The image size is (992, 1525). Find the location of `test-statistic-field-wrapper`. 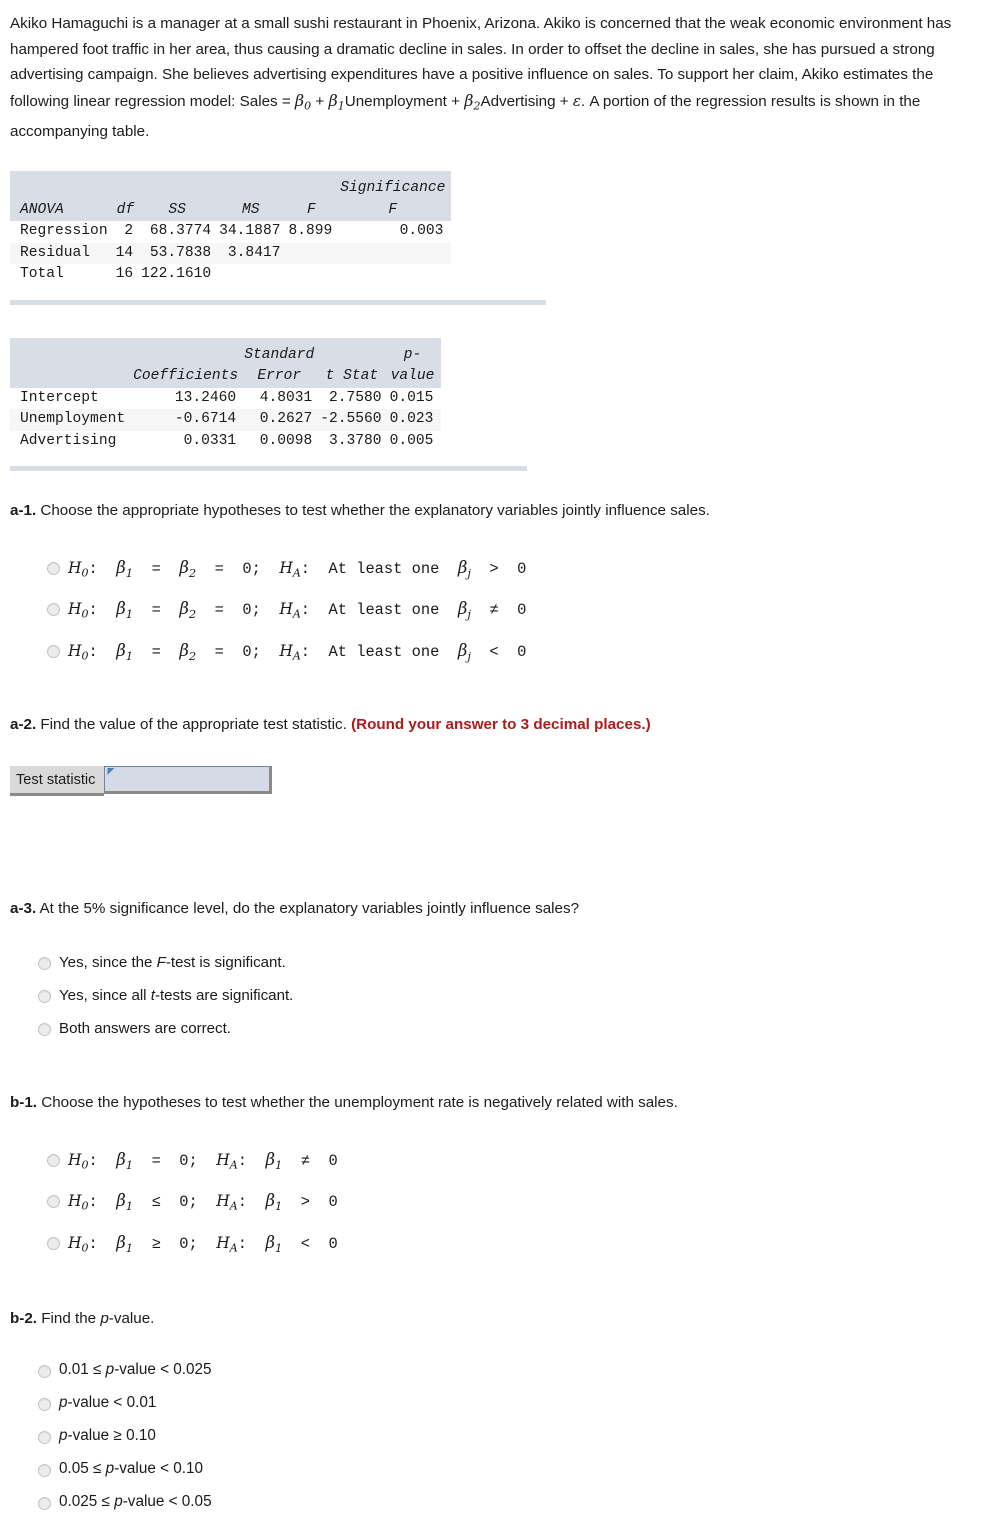

test-statistic-field-wrapper is located at coordinates (188, 779).